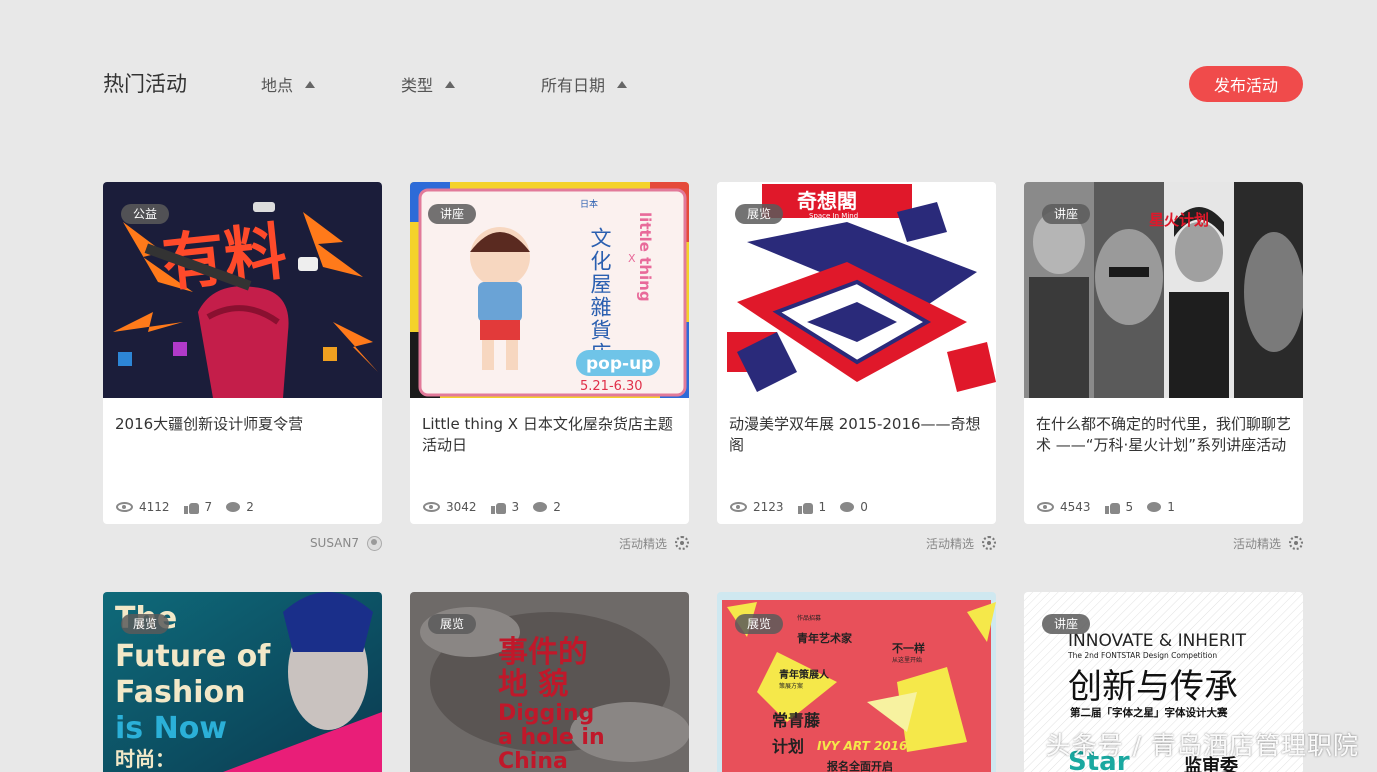  I want to click on event-stats: 2123 1 0, so click(856, 507).